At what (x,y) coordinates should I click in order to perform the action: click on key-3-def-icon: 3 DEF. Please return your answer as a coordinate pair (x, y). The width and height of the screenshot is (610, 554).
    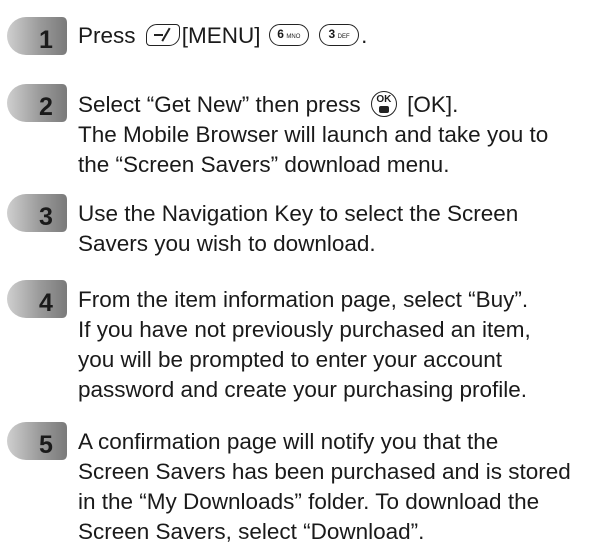
    Looking at the image, I should click on (339, 35).